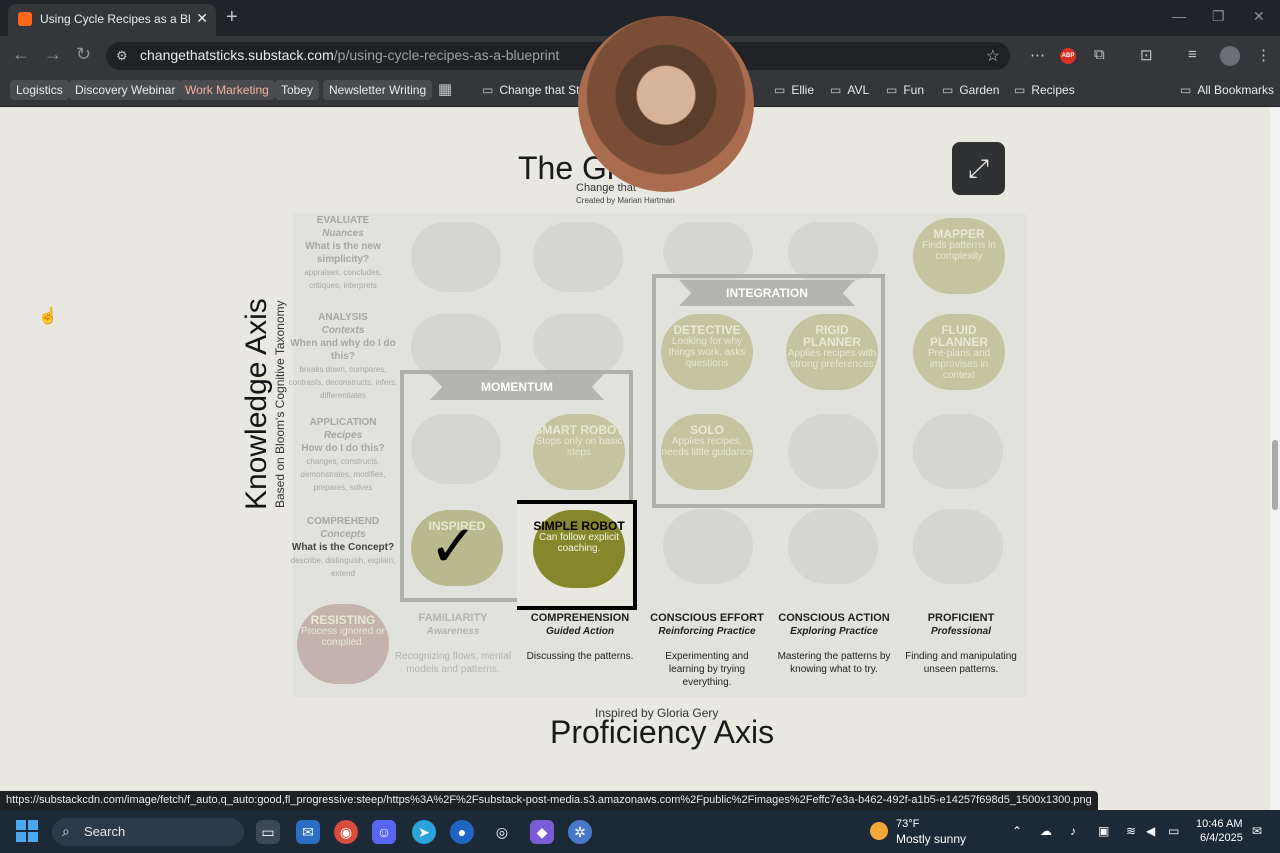  I want to click on site-info-icon: ⚙, so click(122, 56).